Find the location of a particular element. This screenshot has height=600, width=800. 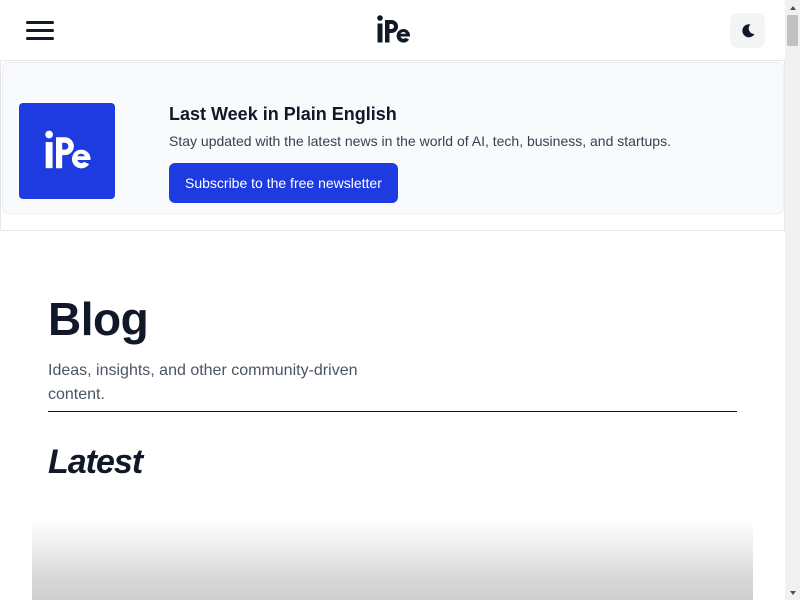

hamburger-menu-icon is located at coordinates (40, 30).